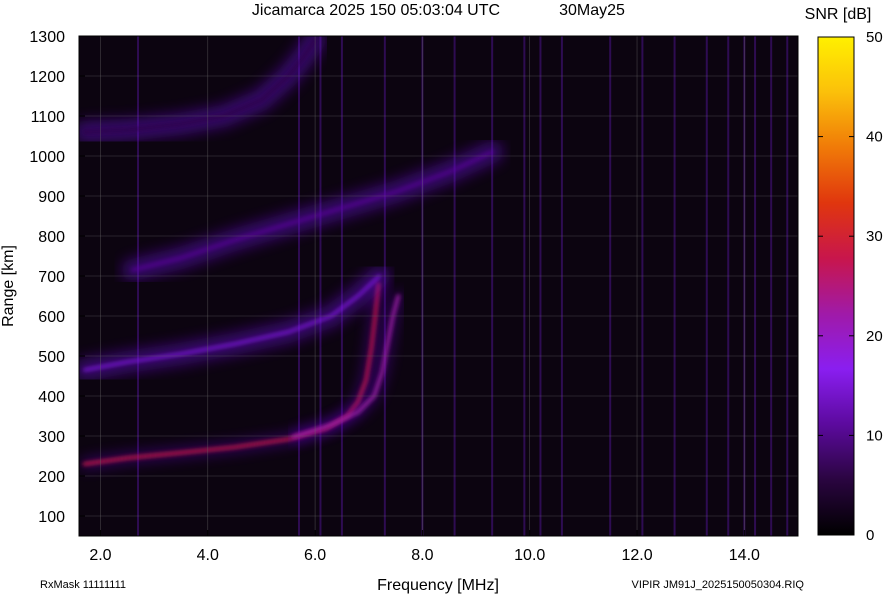 The image size is (884, 595). I want to click on file-label: VIPIR JM91J_2025150050304.RIQ, so click(718, 585).